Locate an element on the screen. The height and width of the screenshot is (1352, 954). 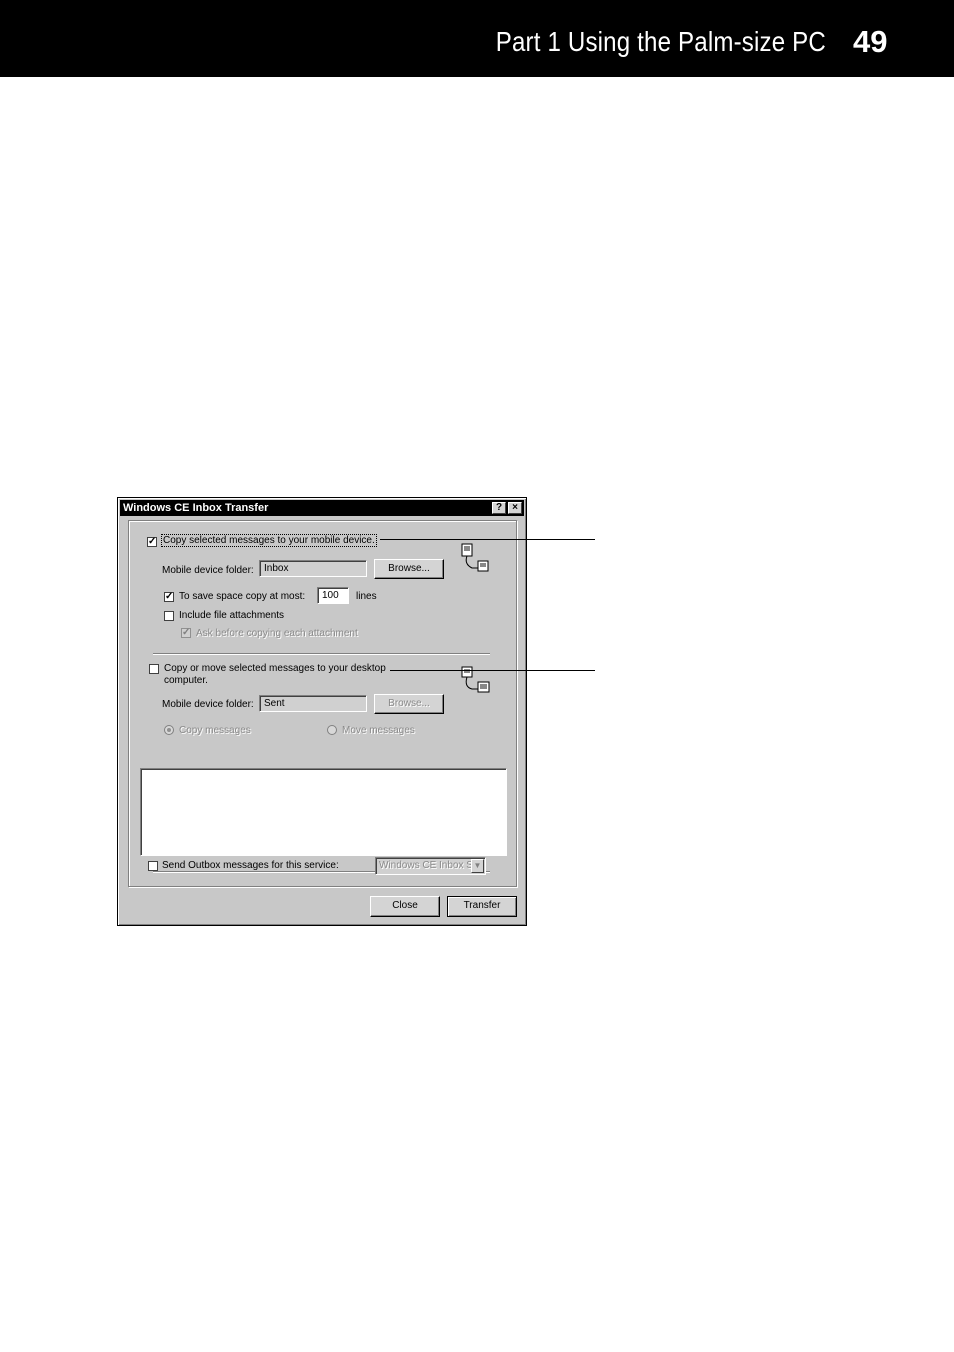
save-space-checkbox: ✓ is located at coordinates (169, 597).